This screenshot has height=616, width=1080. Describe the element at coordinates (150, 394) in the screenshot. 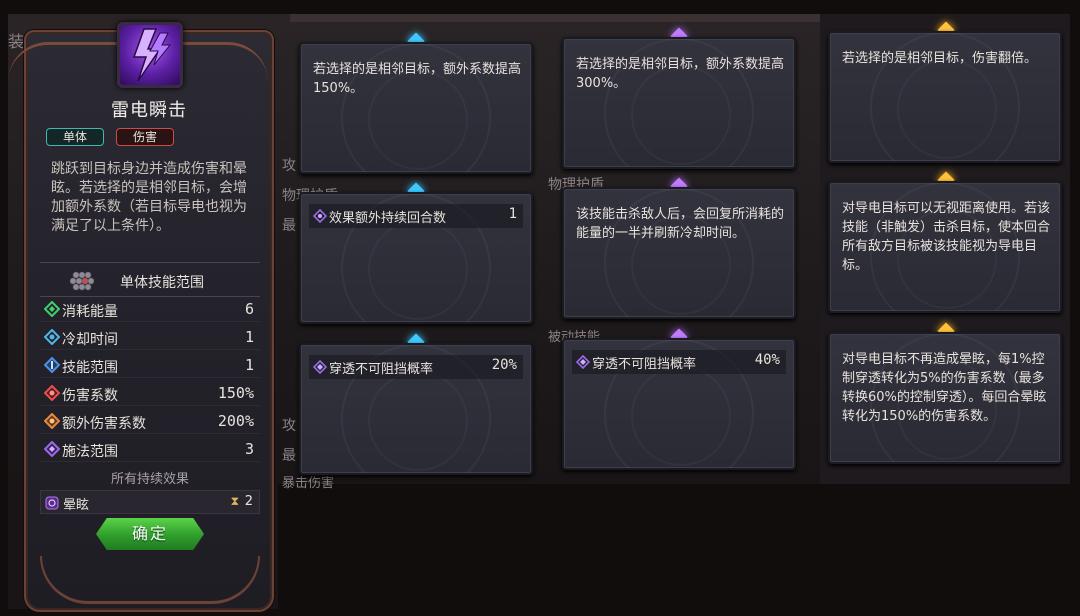

I see `stat-row-damage-coefficient: 伤害系数 150%` at that location.